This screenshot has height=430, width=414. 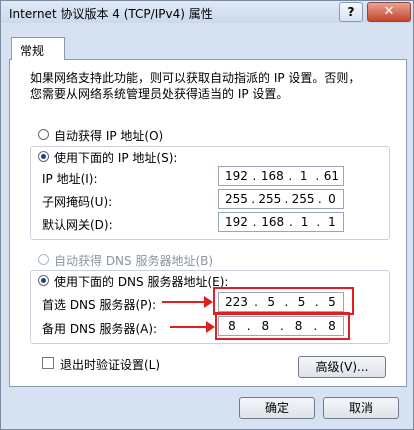 I want to click on tab-general-label: 常规, so click(x=32, y=51).